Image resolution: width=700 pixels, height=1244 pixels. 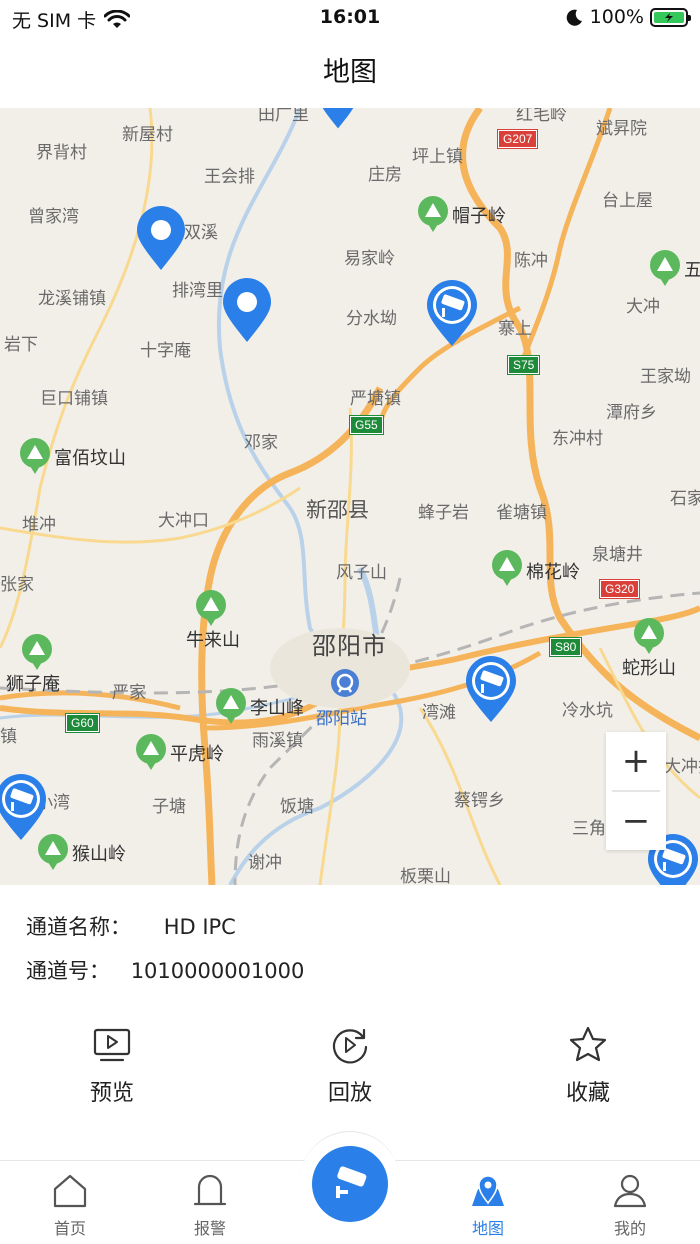 I want to click on battery-icon, so click(x=670, y=17).